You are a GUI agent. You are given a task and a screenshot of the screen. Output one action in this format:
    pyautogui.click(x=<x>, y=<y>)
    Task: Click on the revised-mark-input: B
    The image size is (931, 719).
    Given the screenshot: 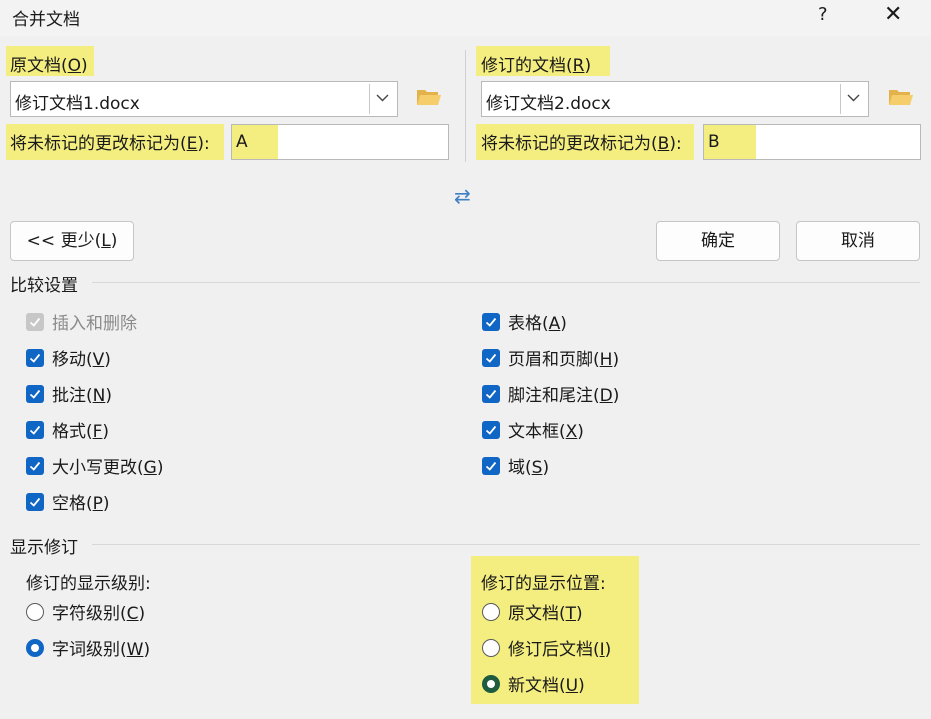 What is the action you would take?
    pyautogui.click(x=812, y=142)
    